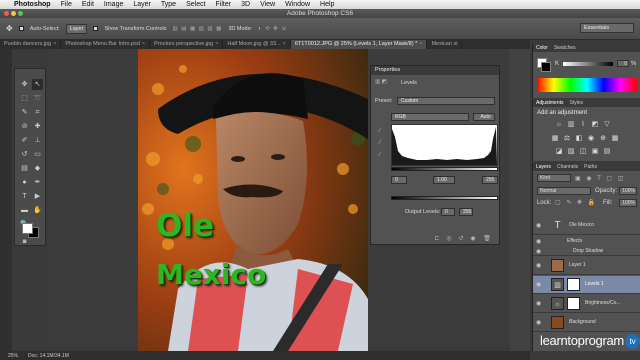  Describe the element at coordinates (623, 63) in the screenshot. I see `k-value-field: 0` at that location.